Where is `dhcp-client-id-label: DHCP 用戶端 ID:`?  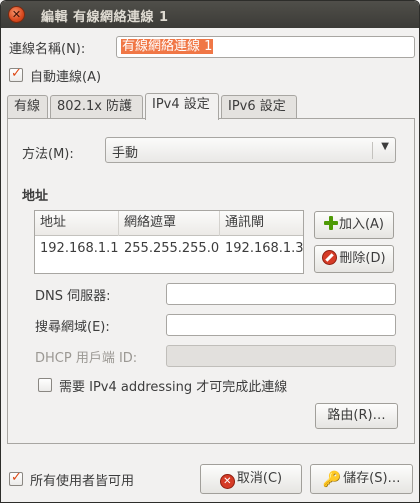
dhcp-client-id-label: DHCP 用戶端 ID: is located at coordinates (86, 358).